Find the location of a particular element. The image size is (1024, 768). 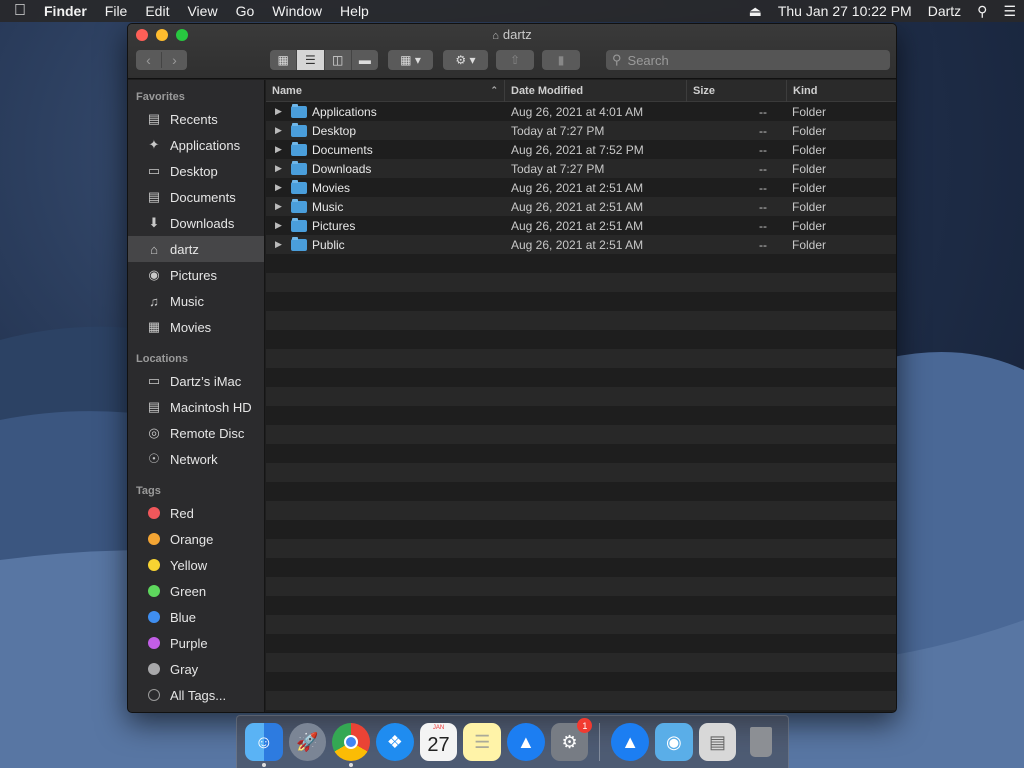

chevron-down-icon: ▾ is located at coordinates (417, 60).